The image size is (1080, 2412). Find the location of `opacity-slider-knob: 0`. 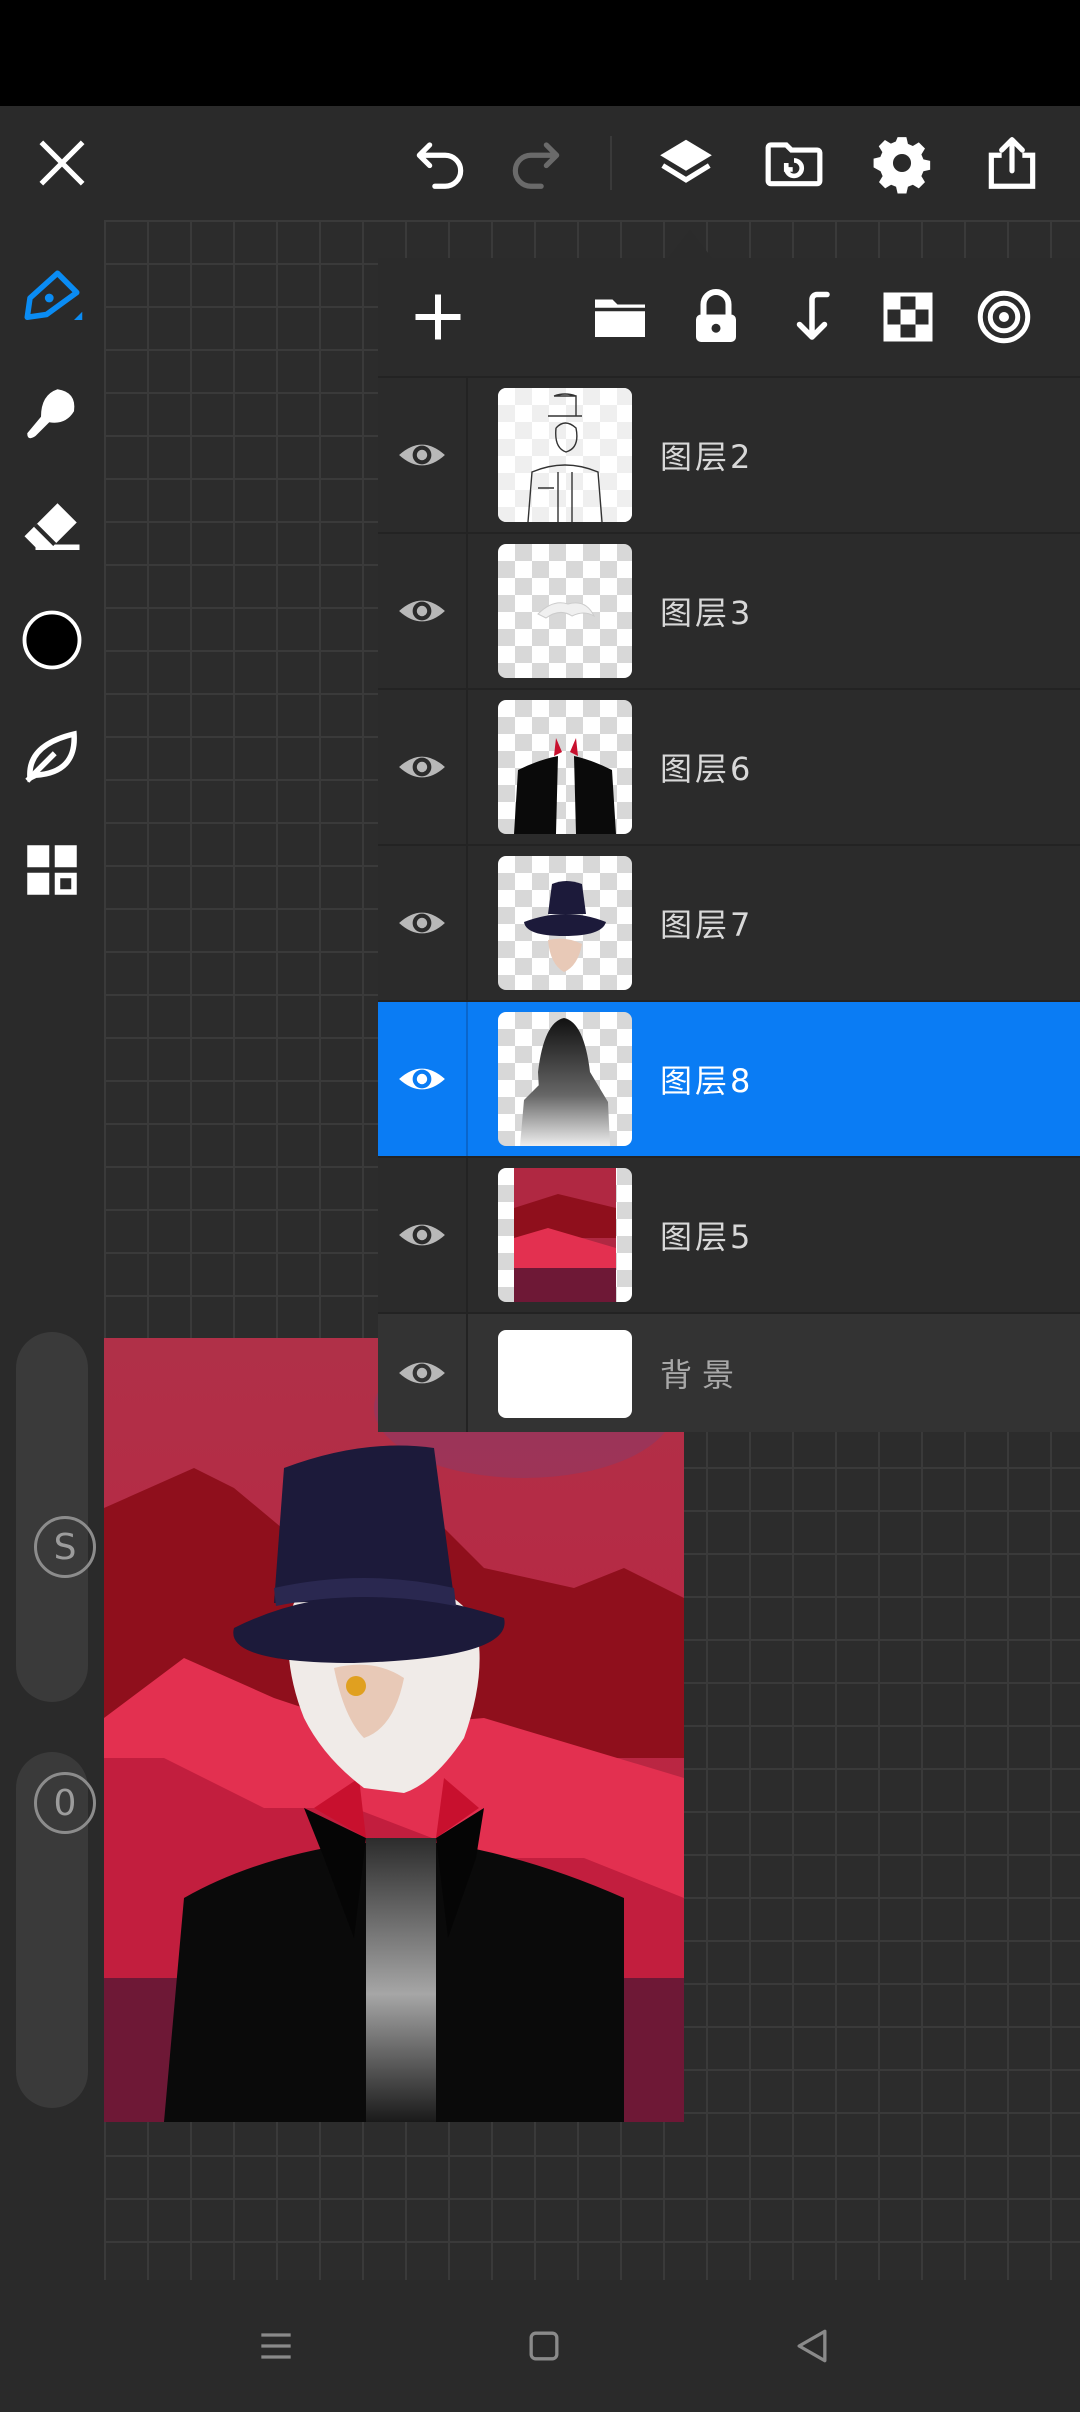

opacity-slider-knob: 0 is located at coordinates (65, 1803).